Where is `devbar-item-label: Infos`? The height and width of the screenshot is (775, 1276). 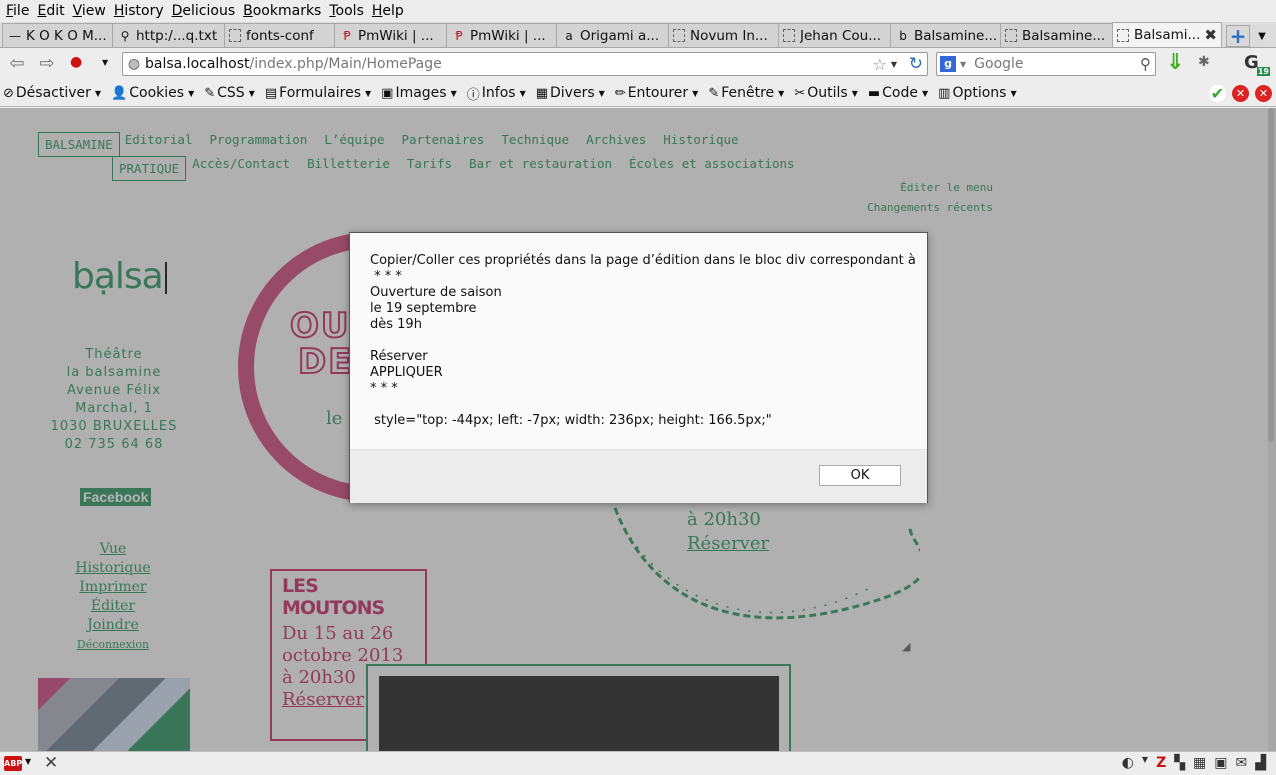 devbar-item-label: Infos is located at coordinates (498, 93).